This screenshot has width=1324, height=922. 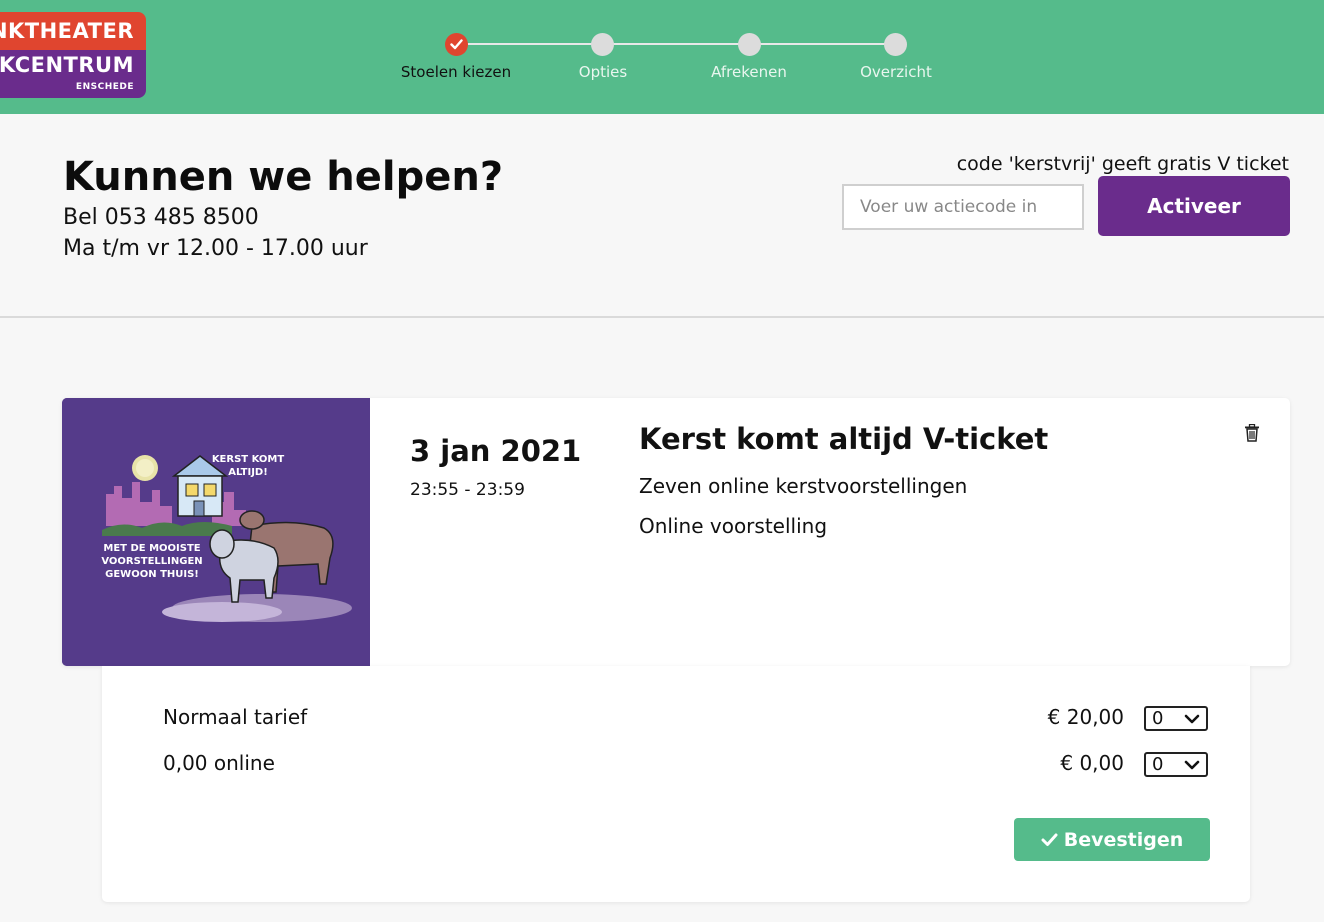 I want to click on bubble-text-1: KERST KOMT, so click(x=248, y=459).